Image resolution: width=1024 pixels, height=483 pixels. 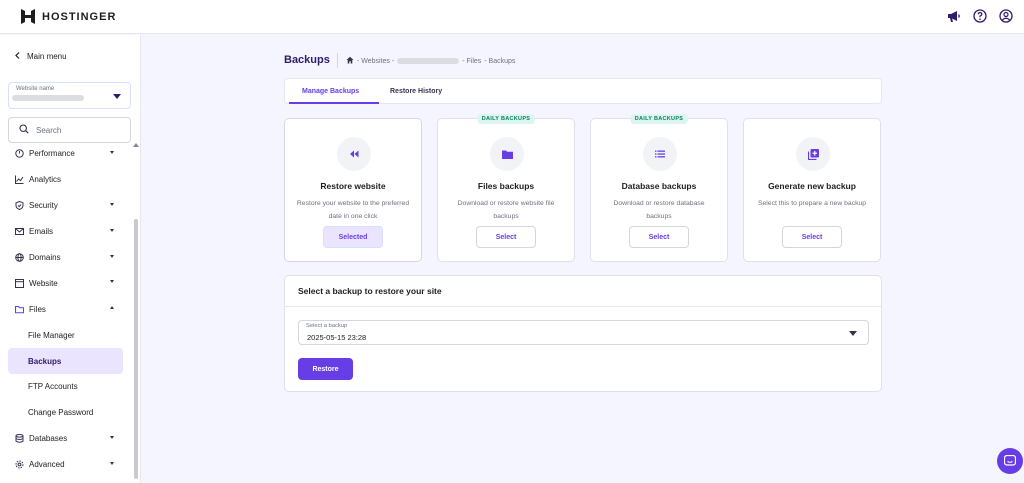 I want to click on sidebar-scrollbar, so click(x=136, y=313).